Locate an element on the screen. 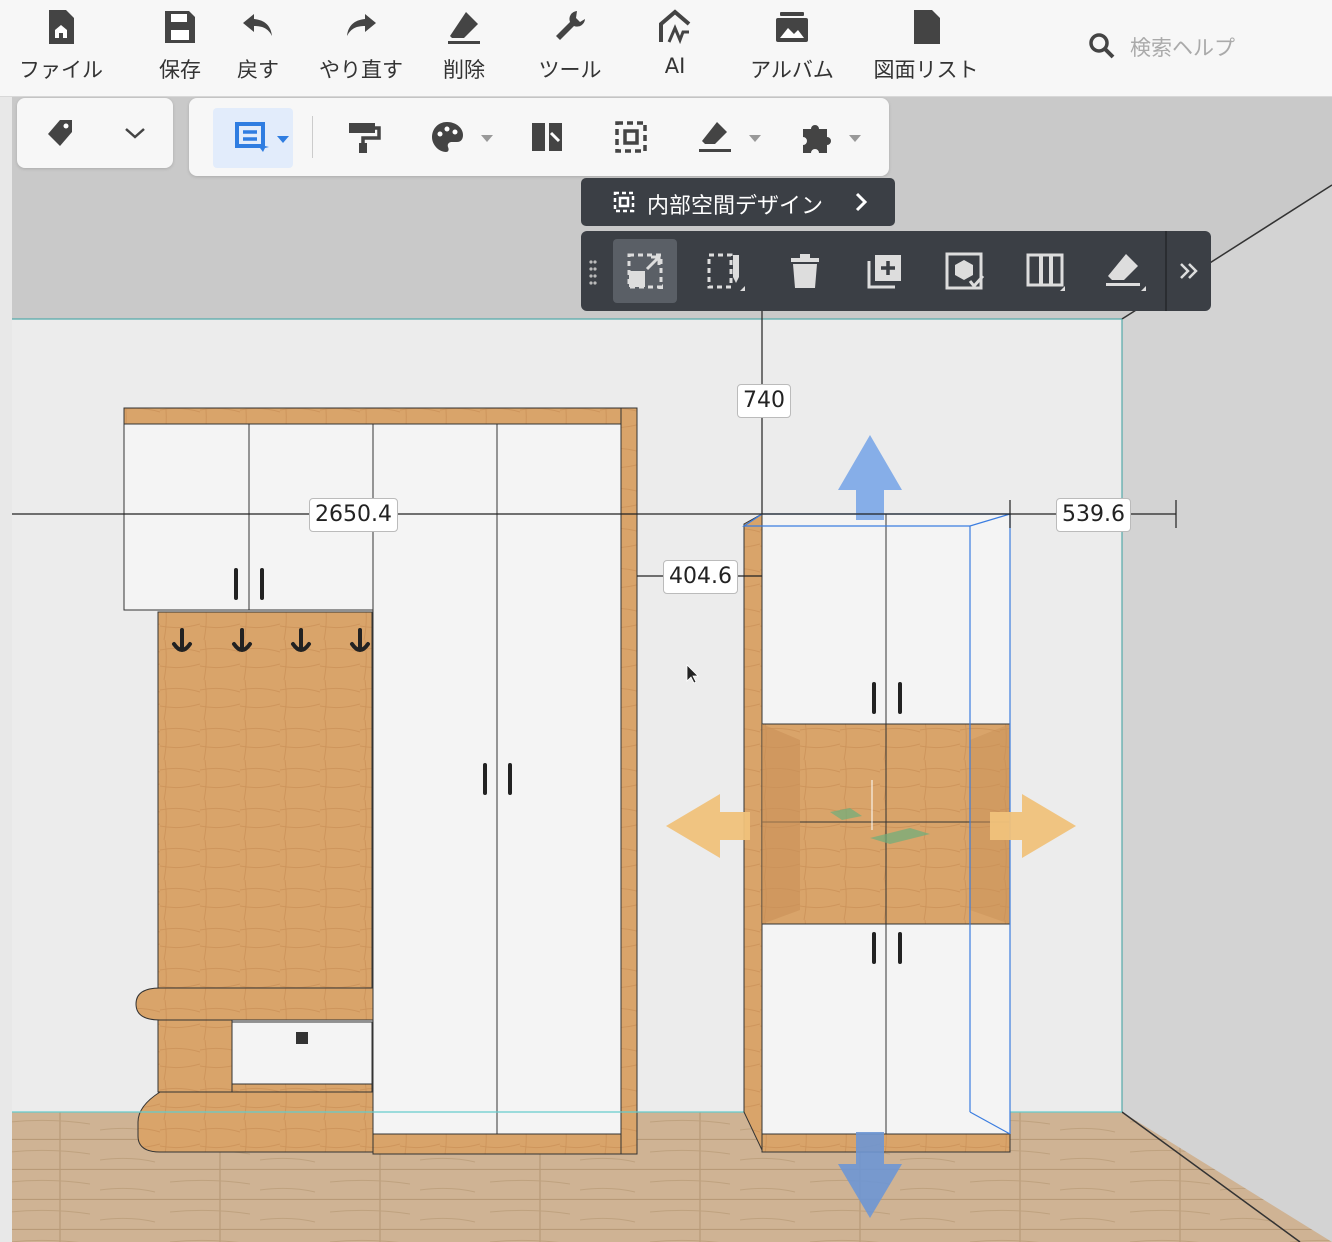  dimension-right-gap-label: 539.6 is located at coordinates (1093, 515).